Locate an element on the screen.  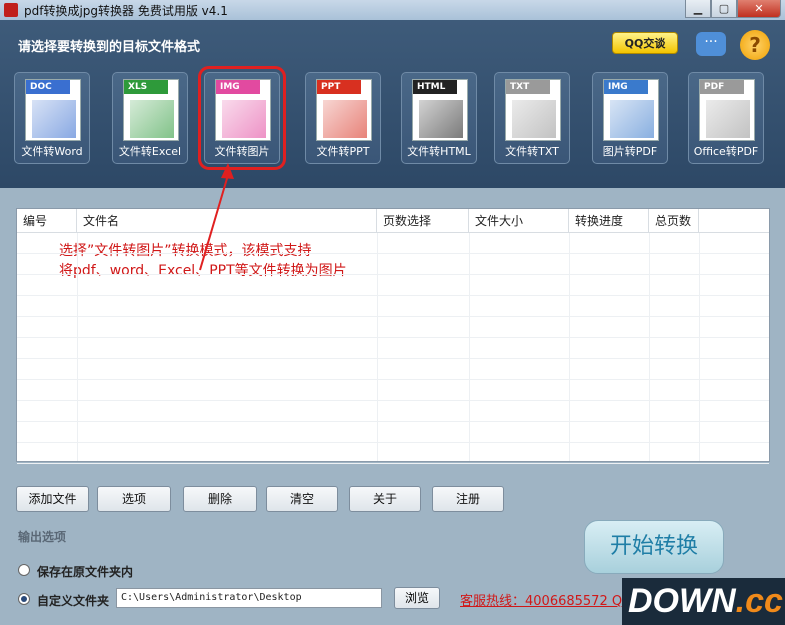
column-header: 文件大小 is located at coordinates (519, 220).